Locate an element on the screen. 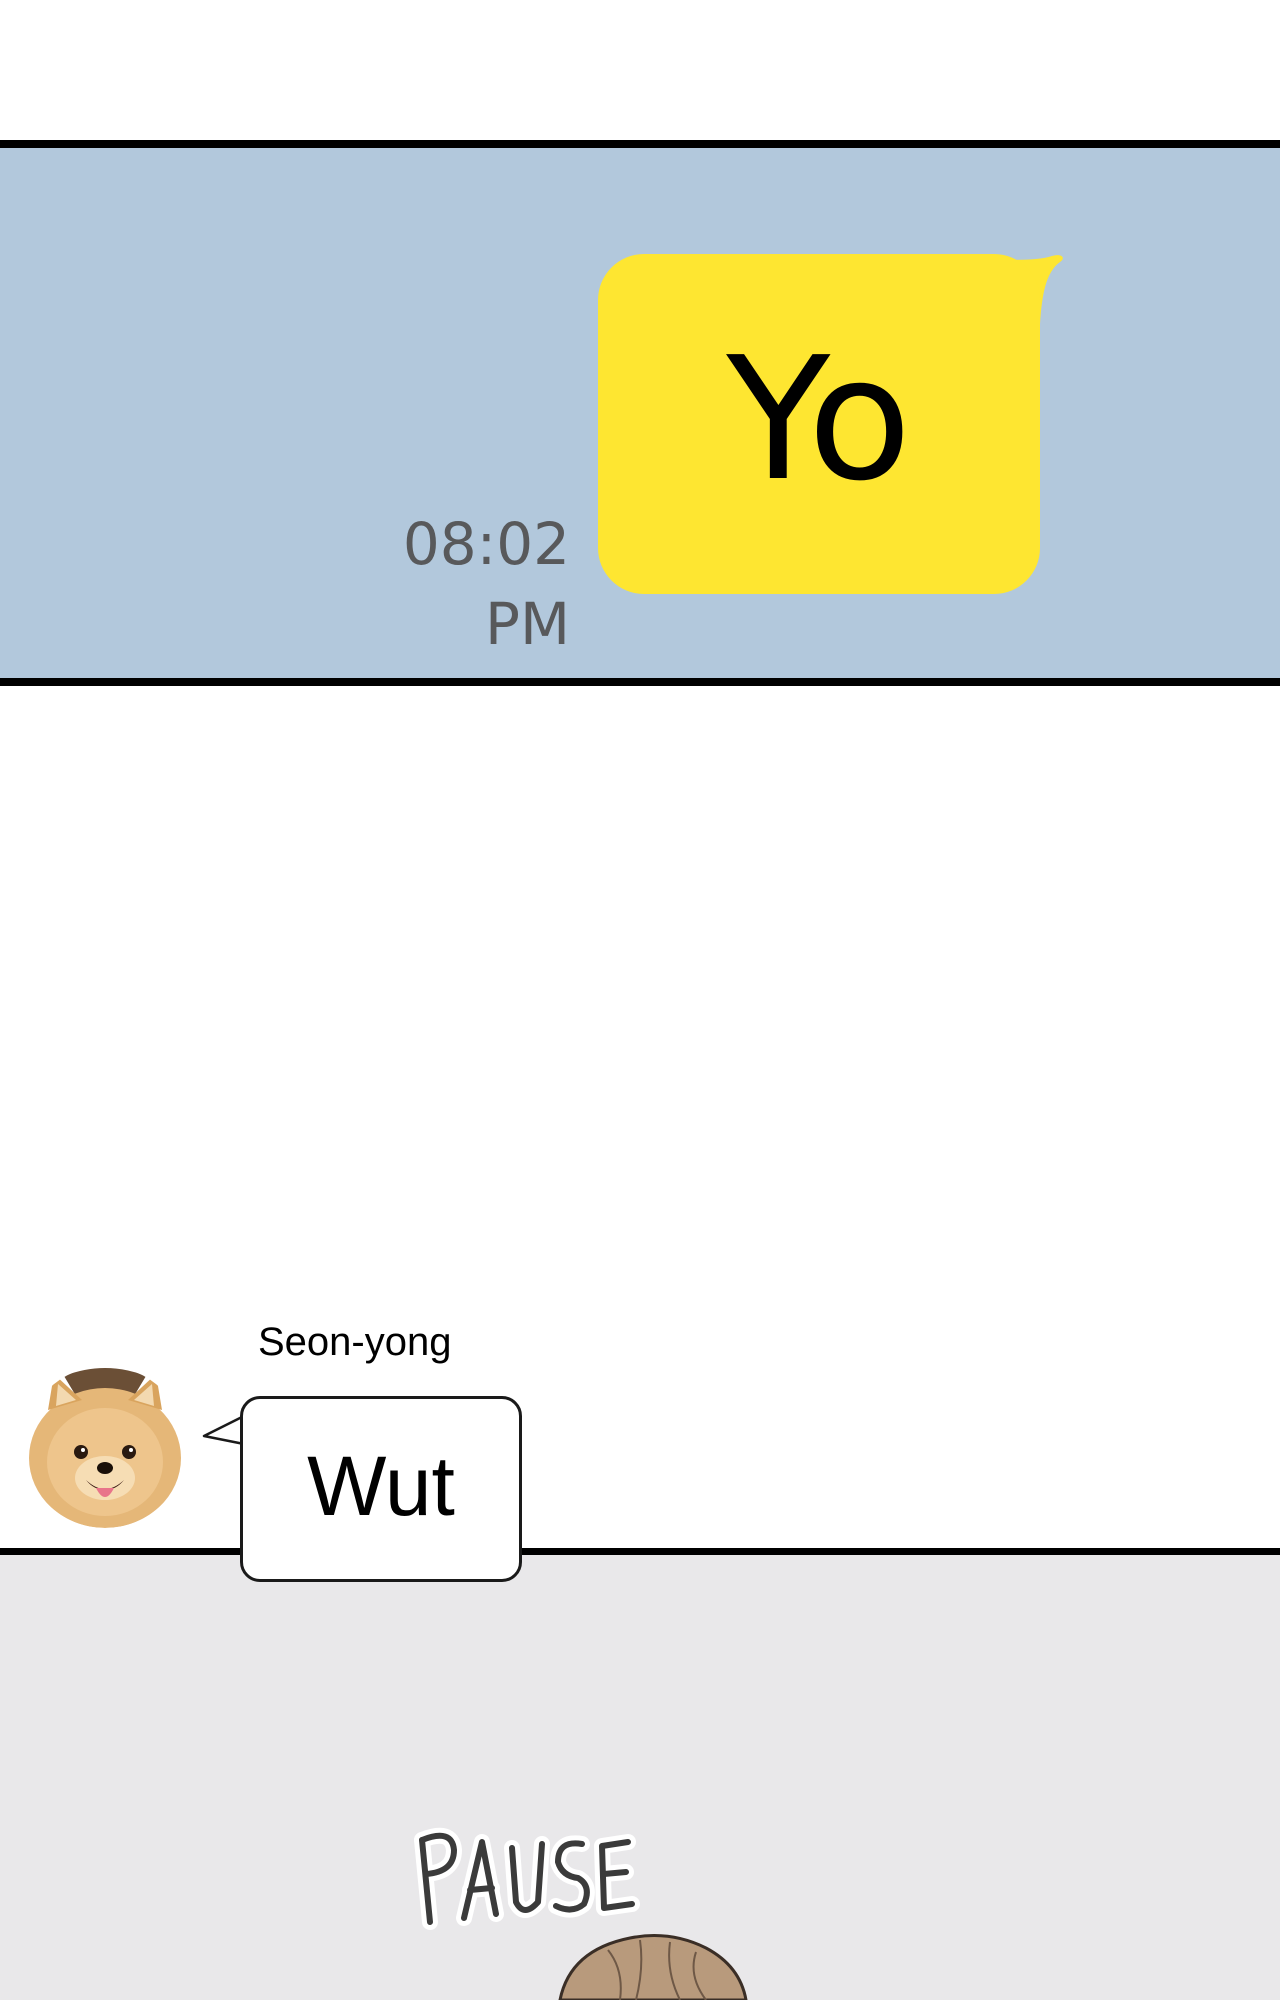  sender-name: Seon-yong is located at coordinates (355, 1342).